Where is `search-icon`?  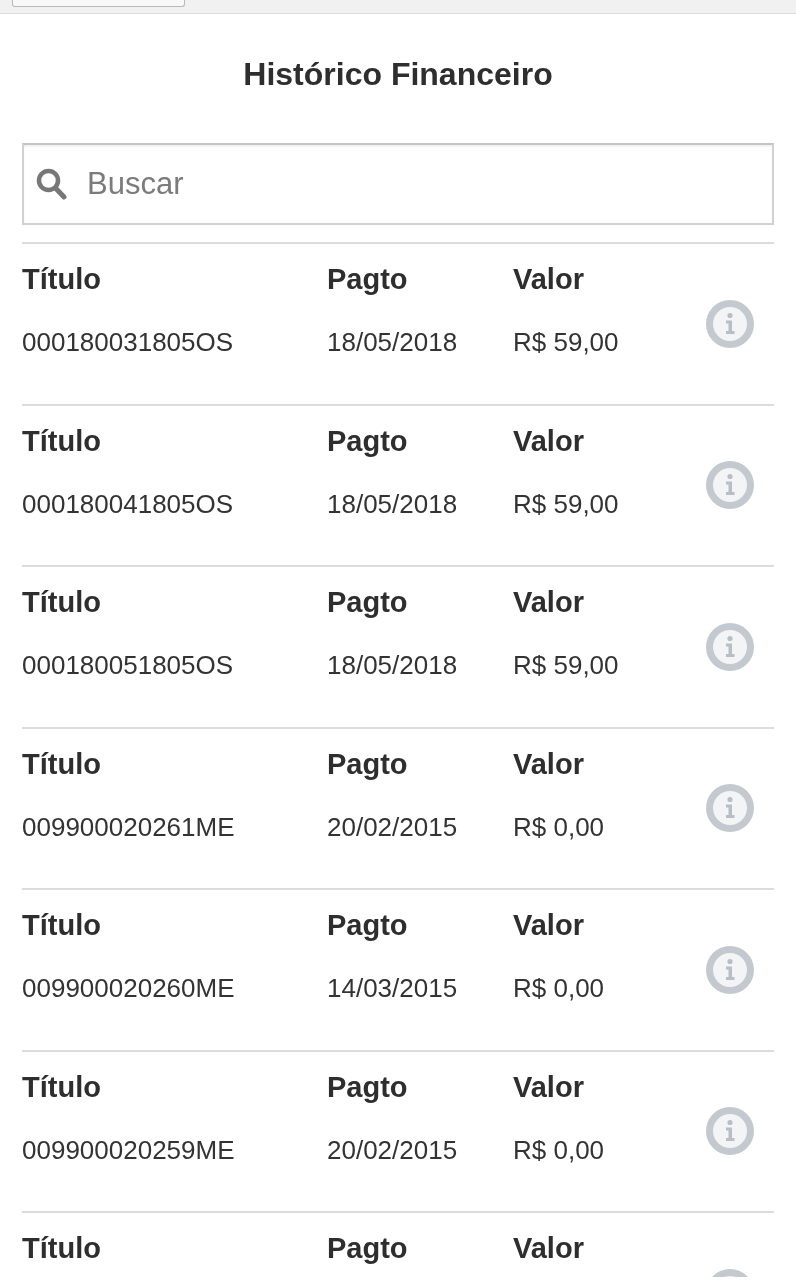
search-icon is located at coordinates (51, 184).